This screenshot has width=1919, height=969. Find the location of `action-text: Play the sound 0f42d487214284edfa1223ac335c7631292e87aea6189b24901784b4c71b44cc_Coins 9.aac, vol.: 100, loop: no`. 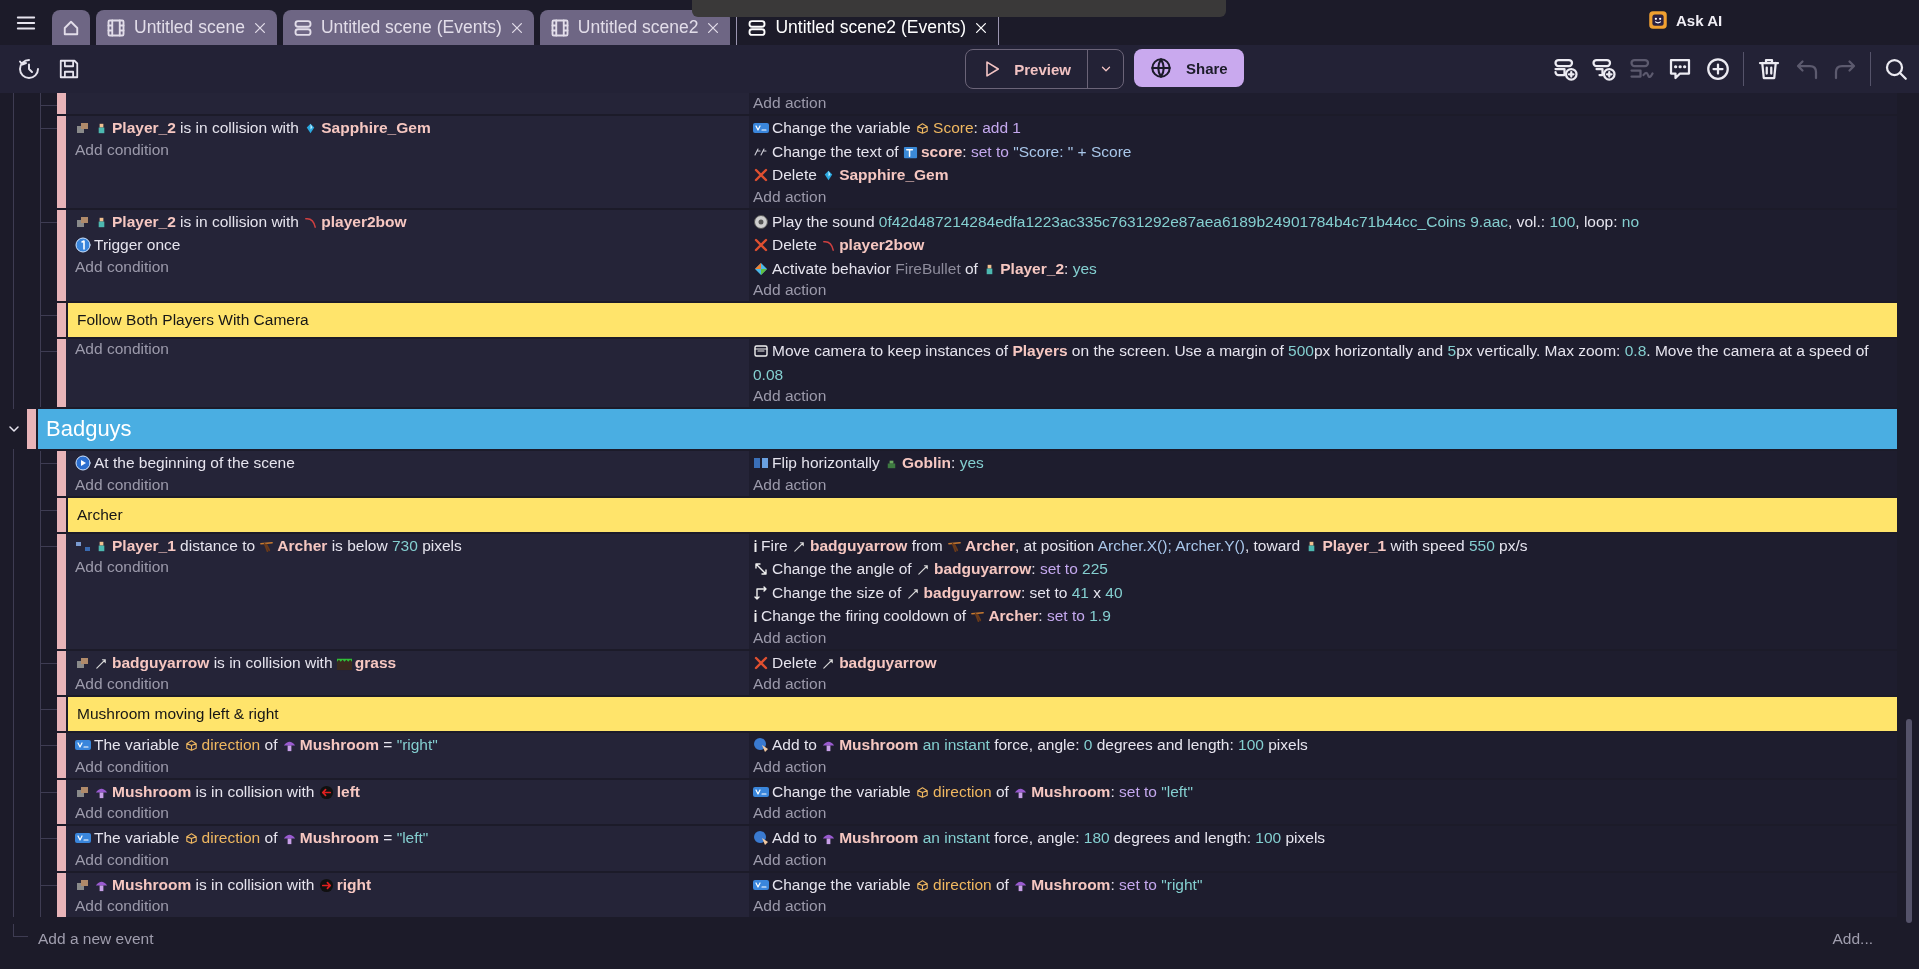

action-text: Play the sound 0f42d487214284edfa1223ac335c7631292e87aea6189b24901784b4c71b44cc_Coins 9.aac, vol.: 100, loop: no is located at coordinates (1319, 221).